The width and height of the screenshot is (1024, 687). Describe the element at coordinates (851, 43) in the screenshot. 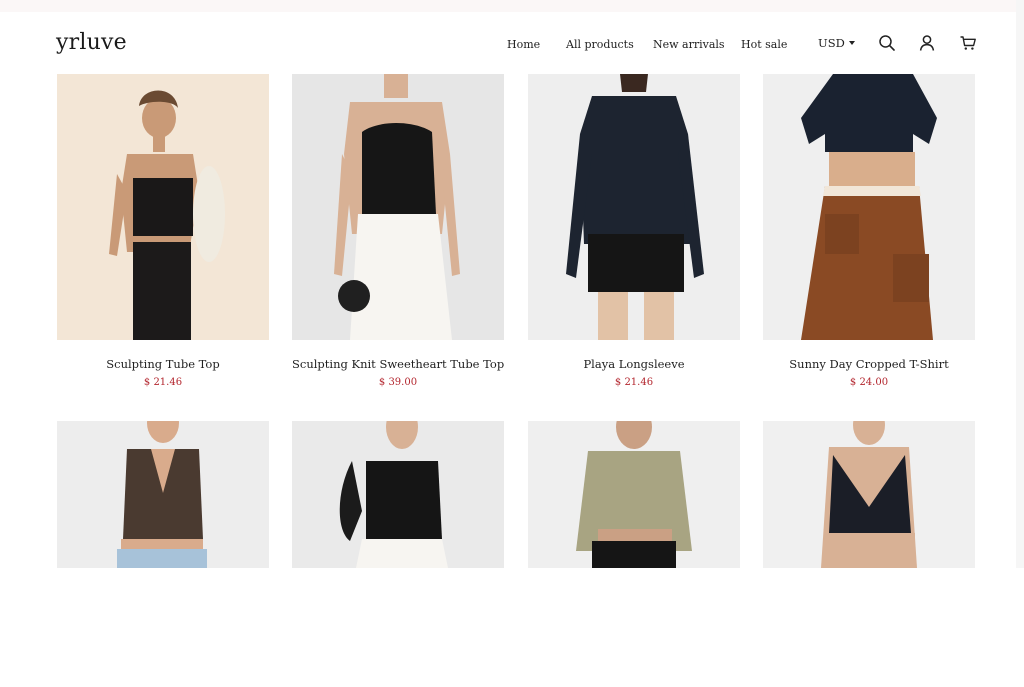

I see `chevron-down-icon` at that location.